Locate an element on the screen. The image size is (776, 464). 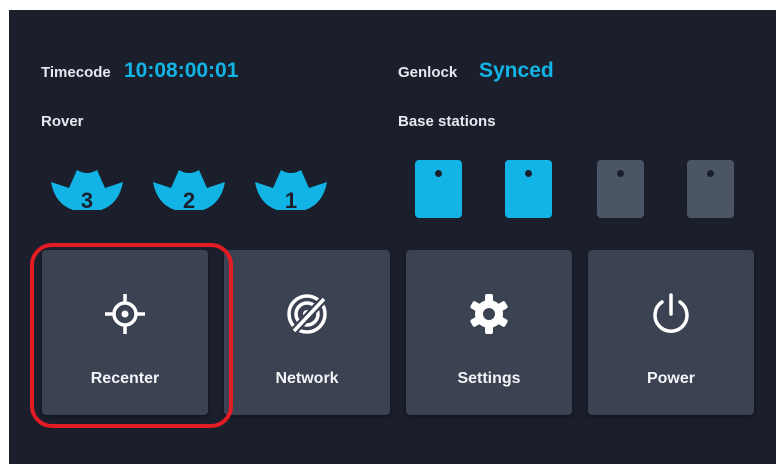
network-button: Network is located at coordinates (307, 332).